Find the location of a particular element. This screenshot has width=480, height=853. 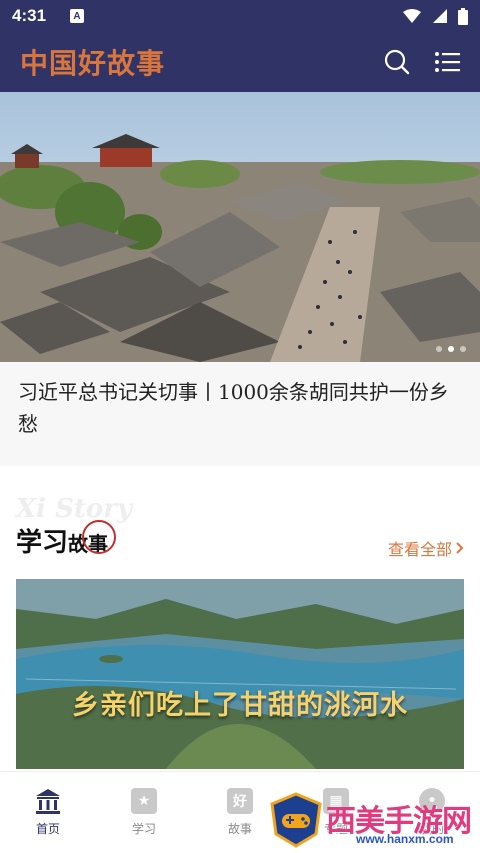

section-title-sub: 故事 is located at coordinates (92, 538).